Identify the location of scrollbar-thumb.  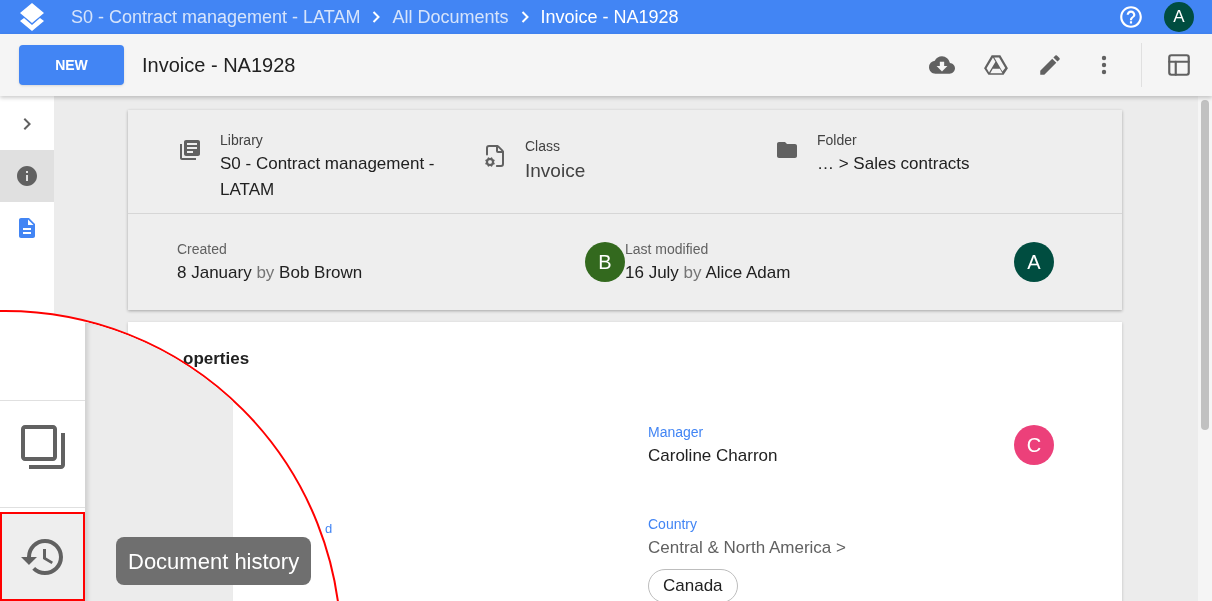
(1205, 265).